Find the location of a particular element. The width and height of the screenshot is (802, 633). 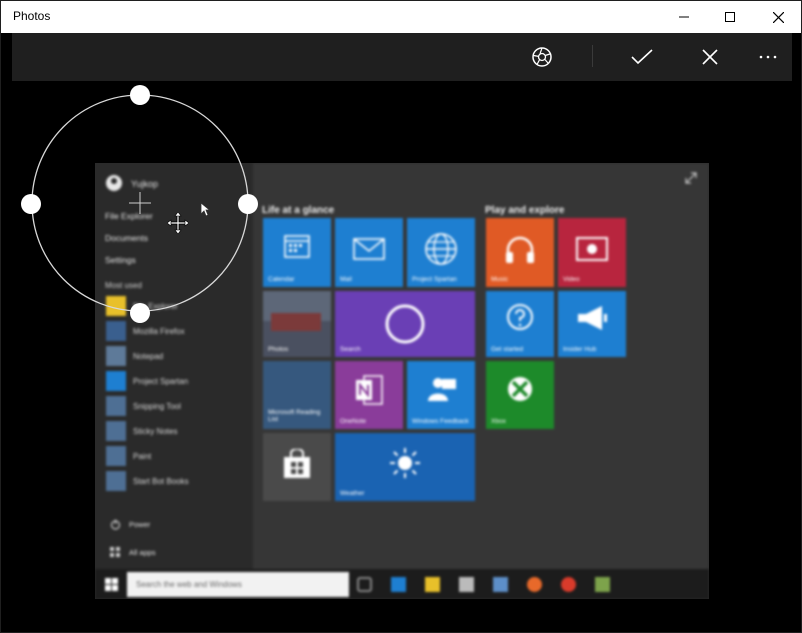

firefox-taskbar-icon is located at coordinates (534, 584).